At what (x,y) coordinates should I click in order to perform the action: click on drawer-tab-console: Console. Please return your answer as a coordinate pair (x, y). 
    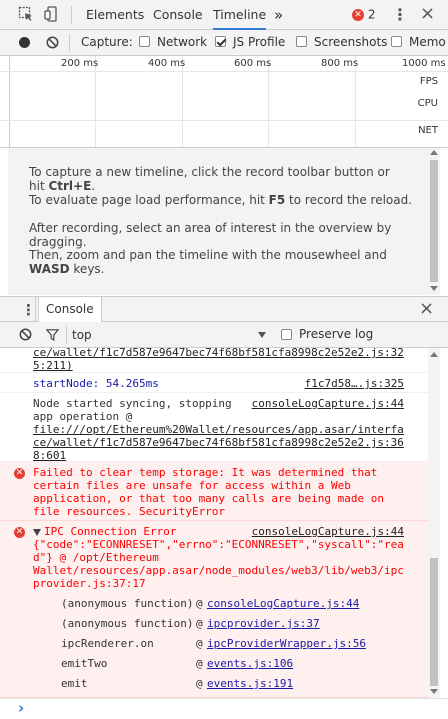
    Looking at the image, I should click on (70, 309).